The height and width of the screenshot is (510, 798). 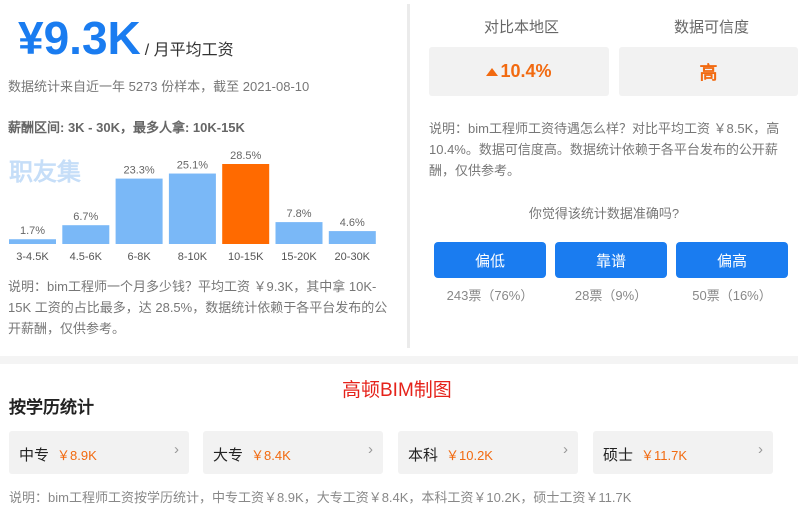 I want to click on region-compare-box: 10.4%, so click(x=519, y=71).